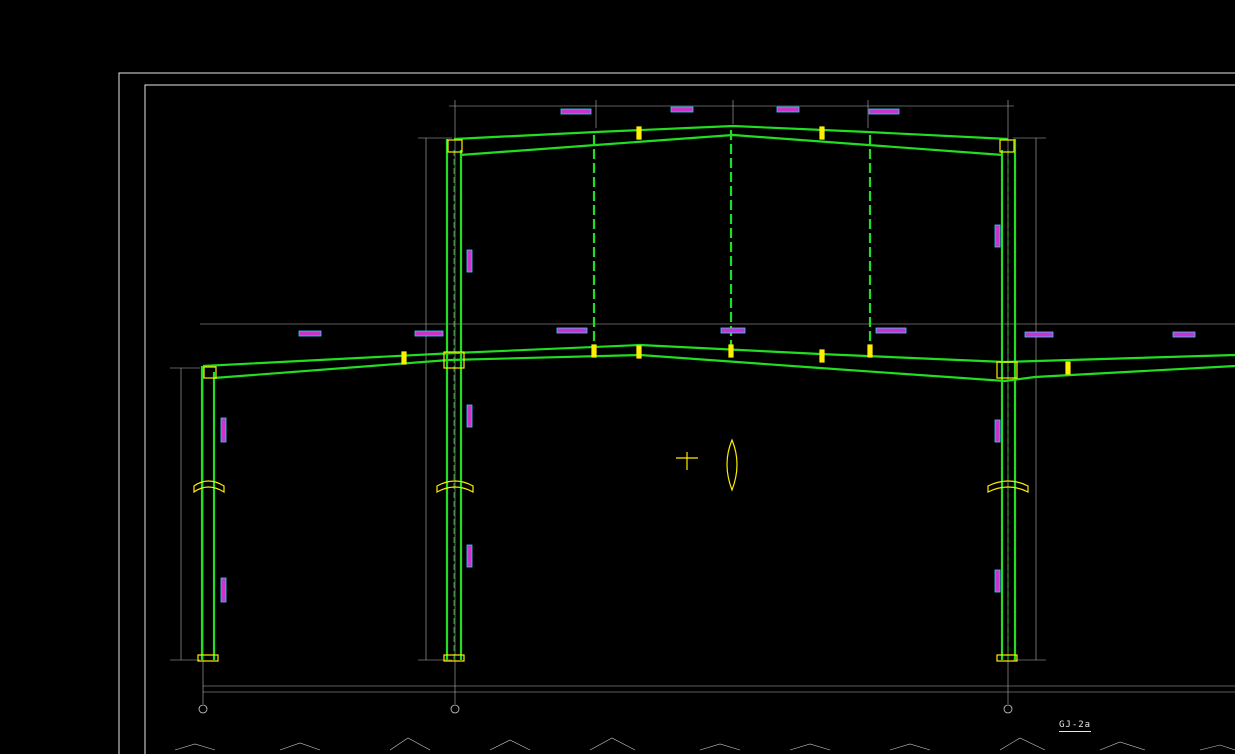 Image resolution: width=1235 pixels, height=754 pixels. Describe the element at coordinates (704, 744) in the screenshot. I see `bottom-detail-marks` at that location.